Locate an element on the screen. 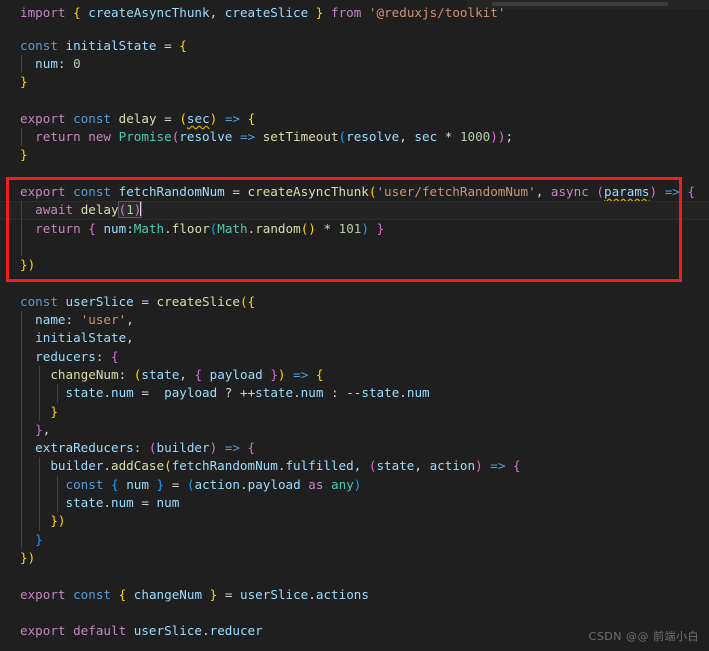  token-operator: * is located at coordinates (327, 228).